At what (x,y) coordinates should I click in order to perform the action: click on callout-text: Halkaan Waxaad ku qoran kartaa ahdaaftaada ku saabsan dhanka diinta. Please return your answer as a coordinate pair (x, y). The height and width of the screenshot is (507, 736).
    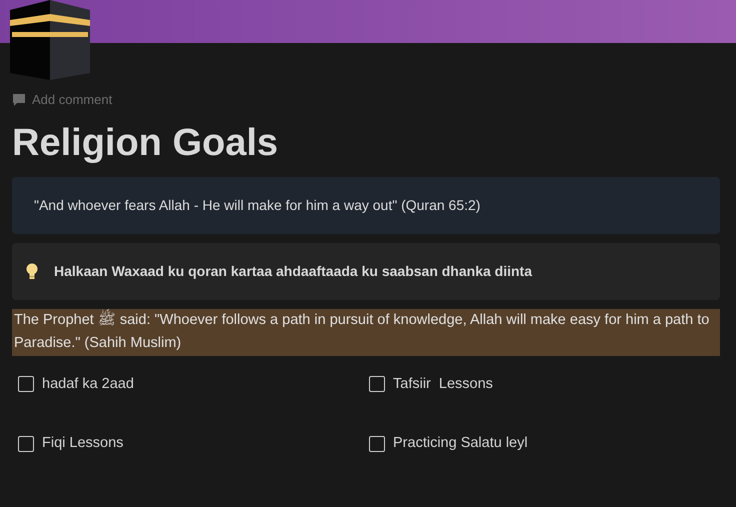
    Looking at the image, I should click on (293, 272).